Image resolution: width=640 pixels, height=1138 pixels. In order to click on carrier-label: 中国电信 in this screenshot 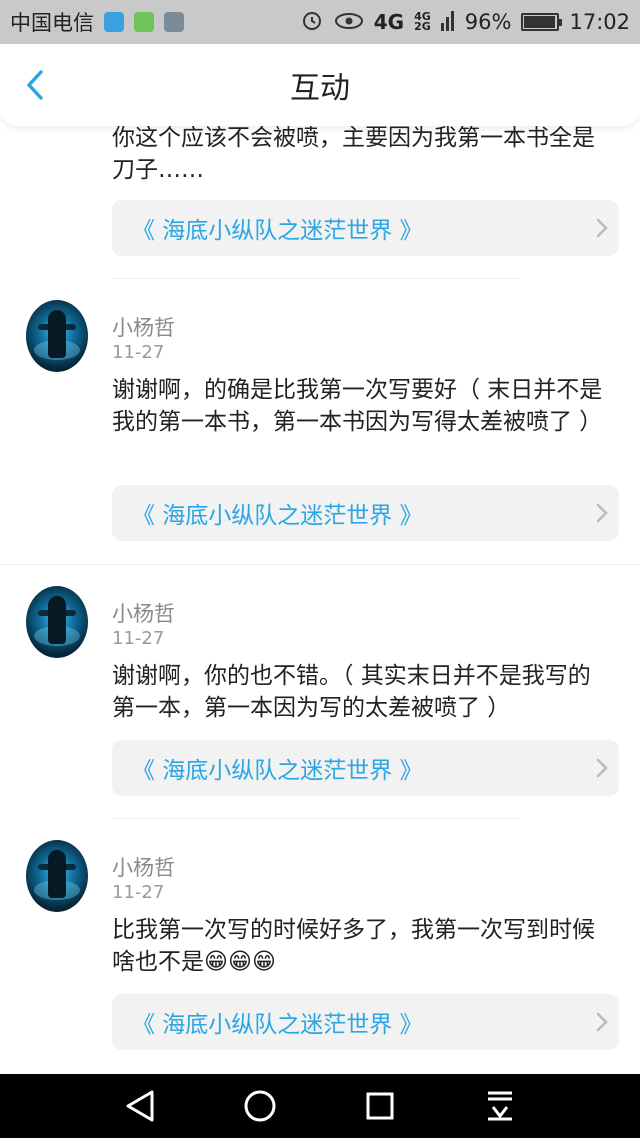, I will do `click(52, 23)`.